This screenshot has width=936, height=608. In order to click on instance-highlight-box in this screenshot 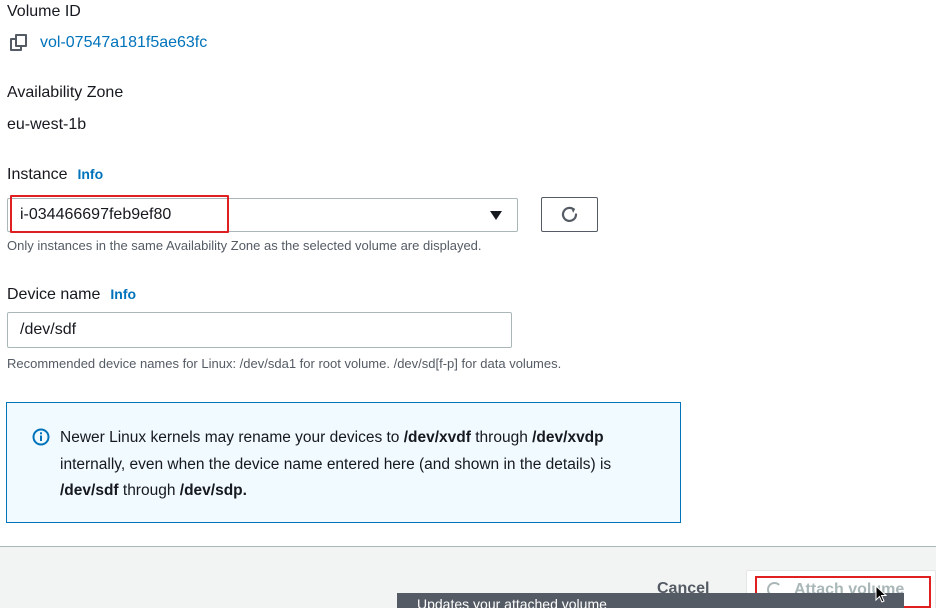, I will do `click(119, 214)`.